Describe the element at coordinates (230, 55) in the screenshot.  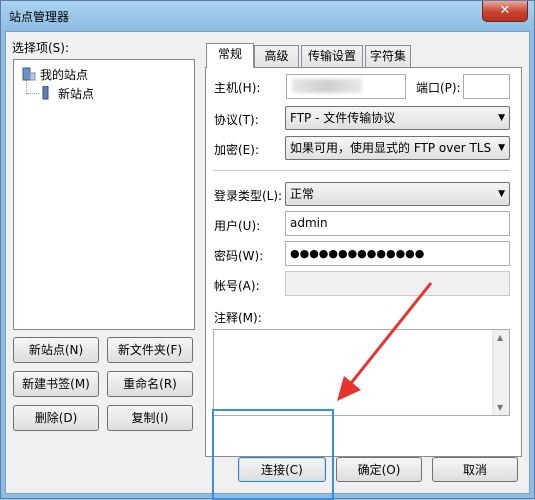
I see `tab-general: 常规` at that location.